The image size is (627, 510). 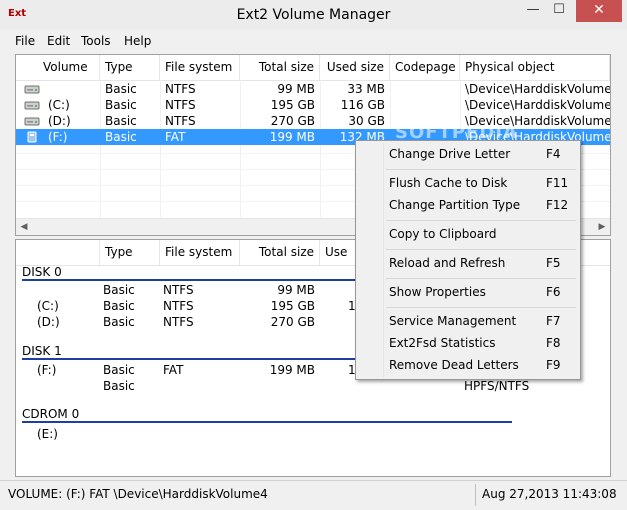 What do you see at coordinates (450, 154) in the screenshot?
I see `menu-label: Change Drive Letter` at bounding box center [450, 154].